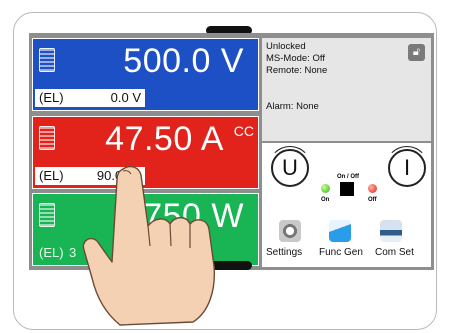 Image resolution: width=451 pixels, height=333 pixels. Describe the element at coordinates (149, 245) in the screenshot. I see `pointing-hand-illustration` at that location.